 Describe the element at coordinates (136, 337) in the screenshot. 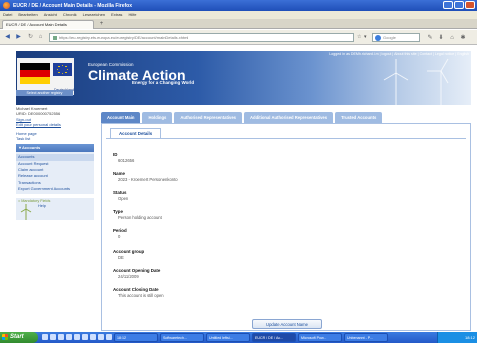

I see `taskbar-button: 18:12` at that location.